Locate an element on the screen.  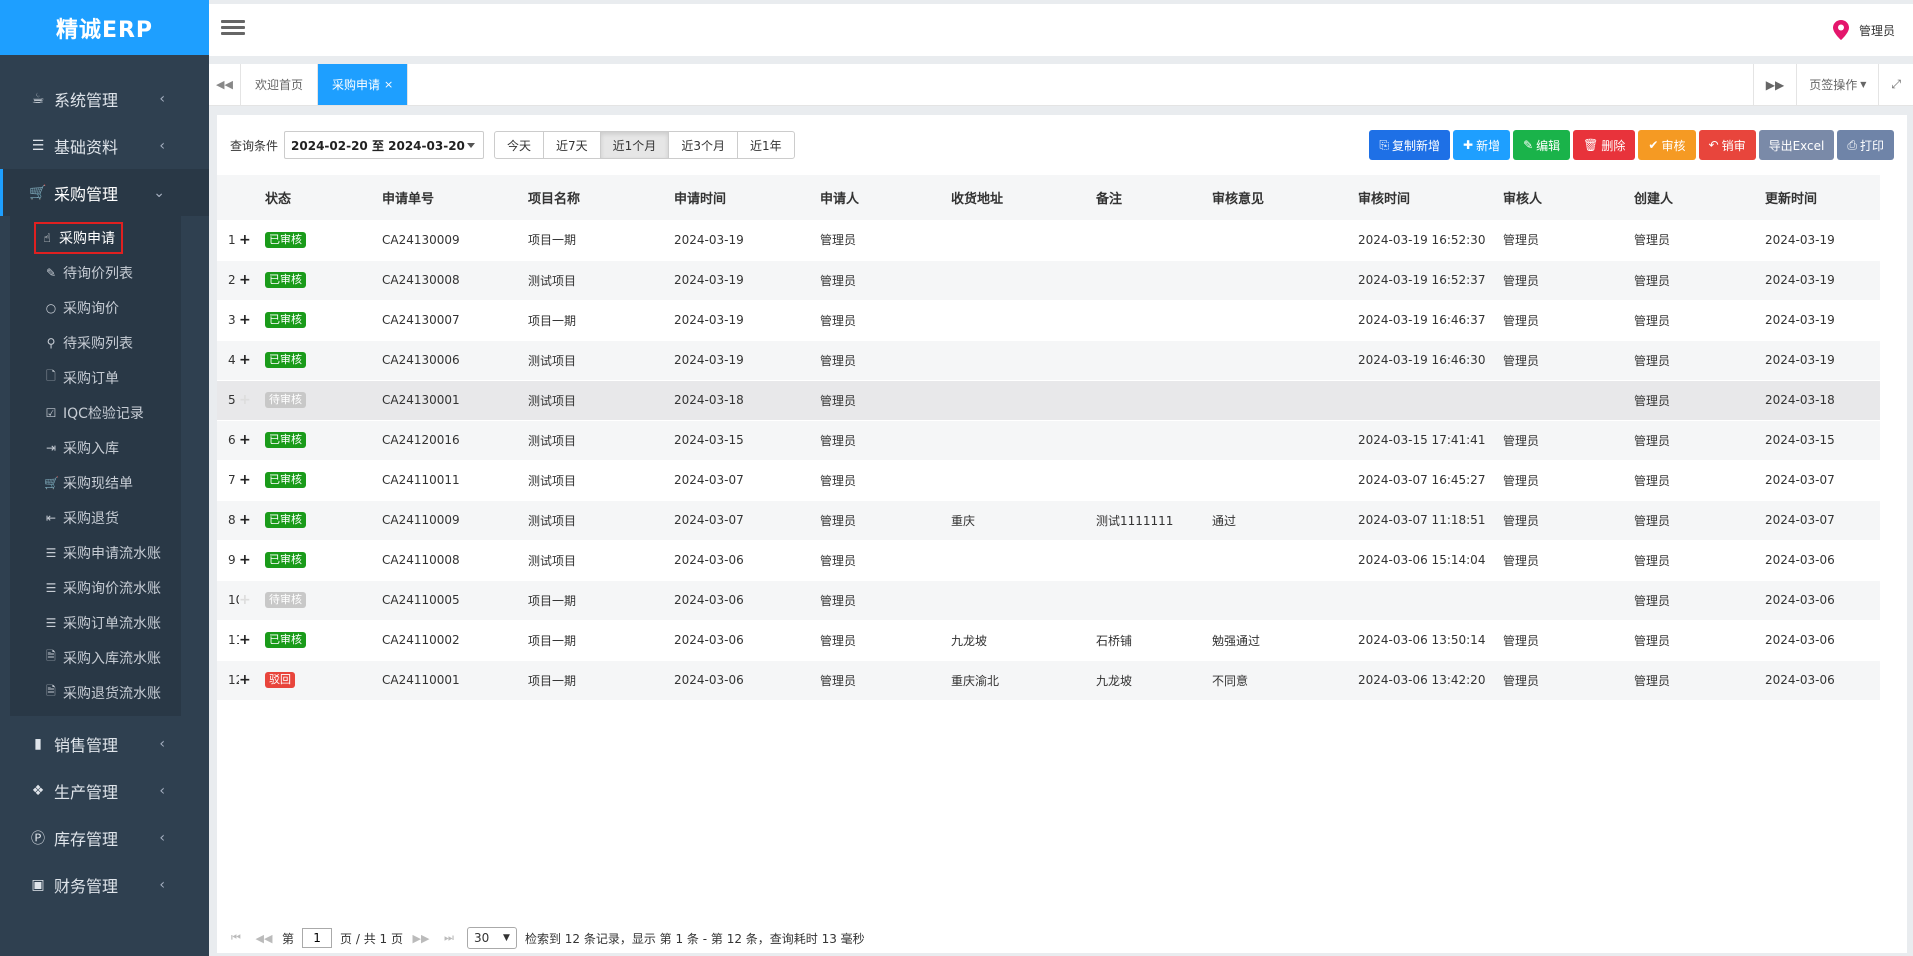
column-header: 创建人 is located at coordinates (1699, 197).